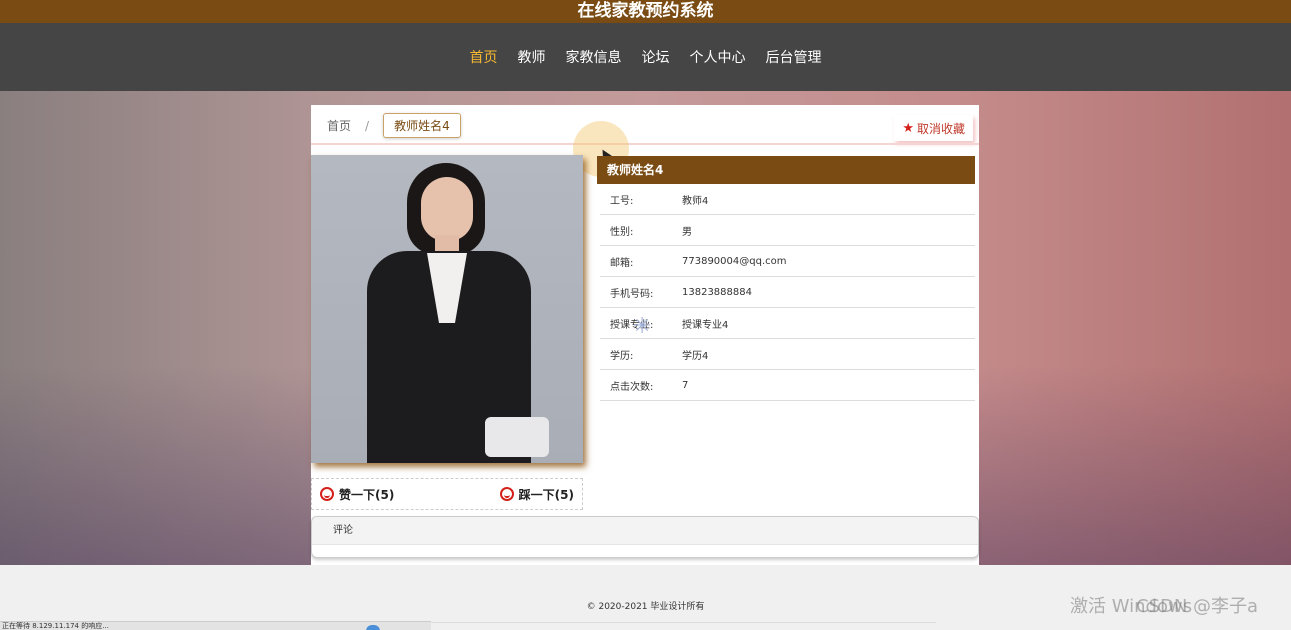 The height and width of the screenshot is (630, 1291). Describe the element at coordinates (786, 170) in the screenshot. I see `teacher-name-header: 教师姓名4` at that location.